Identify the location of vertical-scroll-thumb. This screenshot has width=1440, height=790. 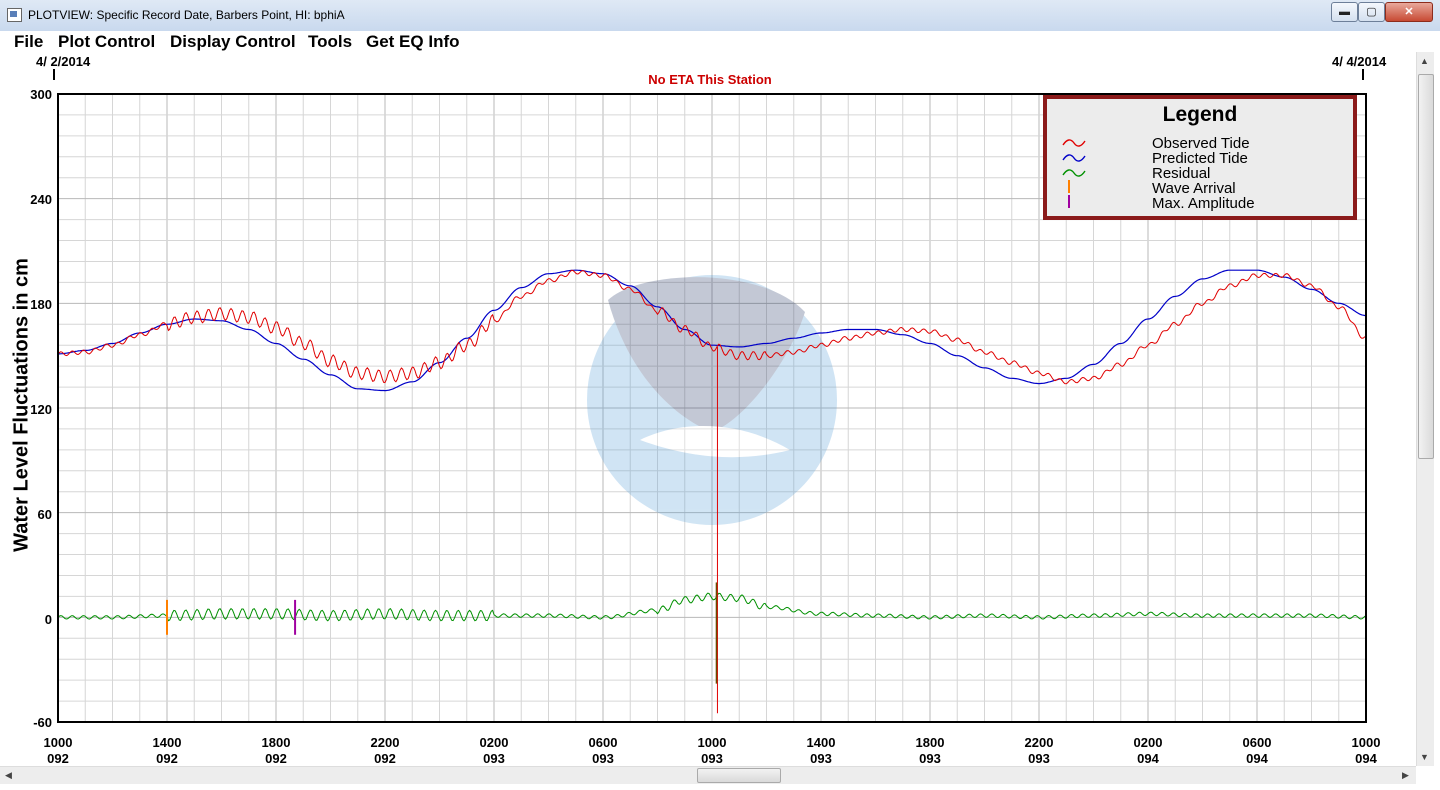
(1426, 266).